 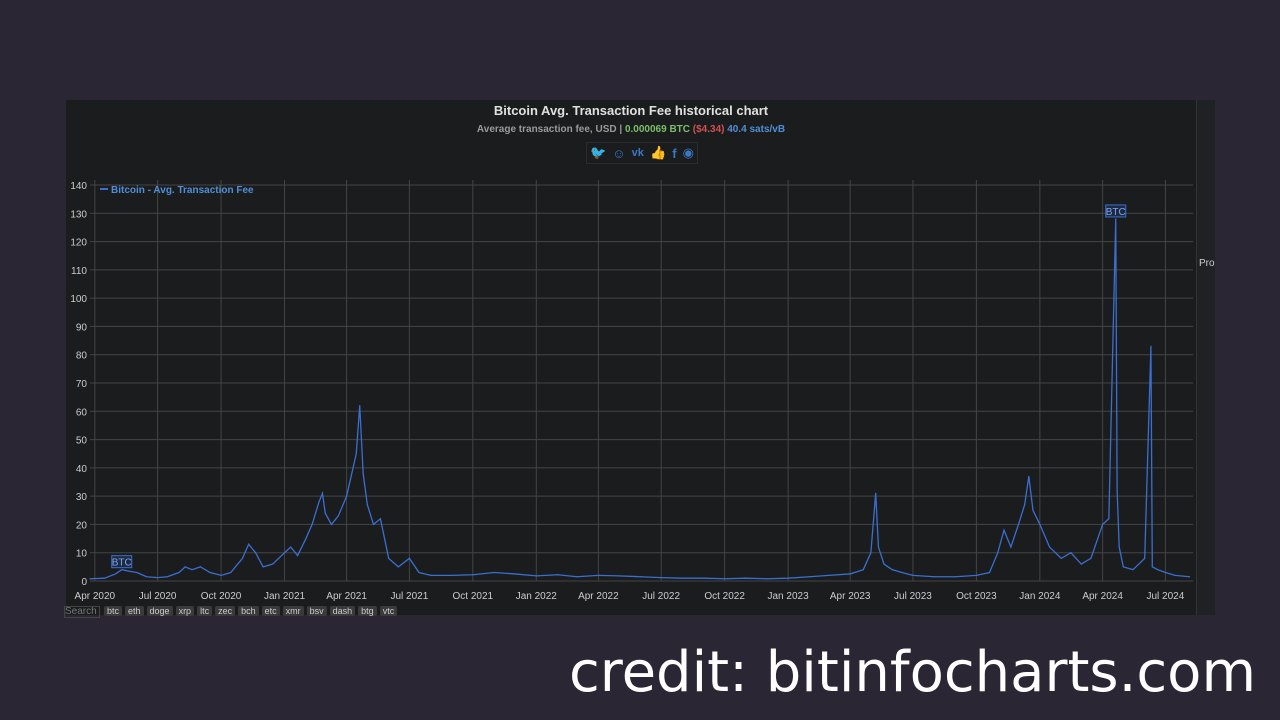 What do you see at coordinates (82, 525) in the screenshot?
I see `y-tick-label: 20` at bounding box center [82, 525].